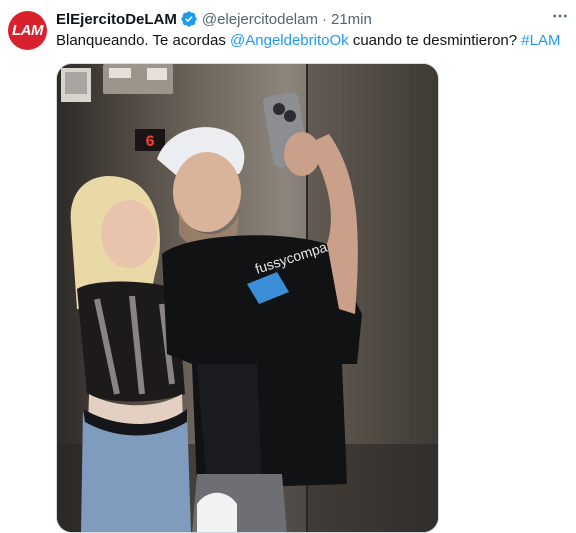 The width and height of the screenshot is (576, 533). I want to click on woman-face, so click(129, 234).